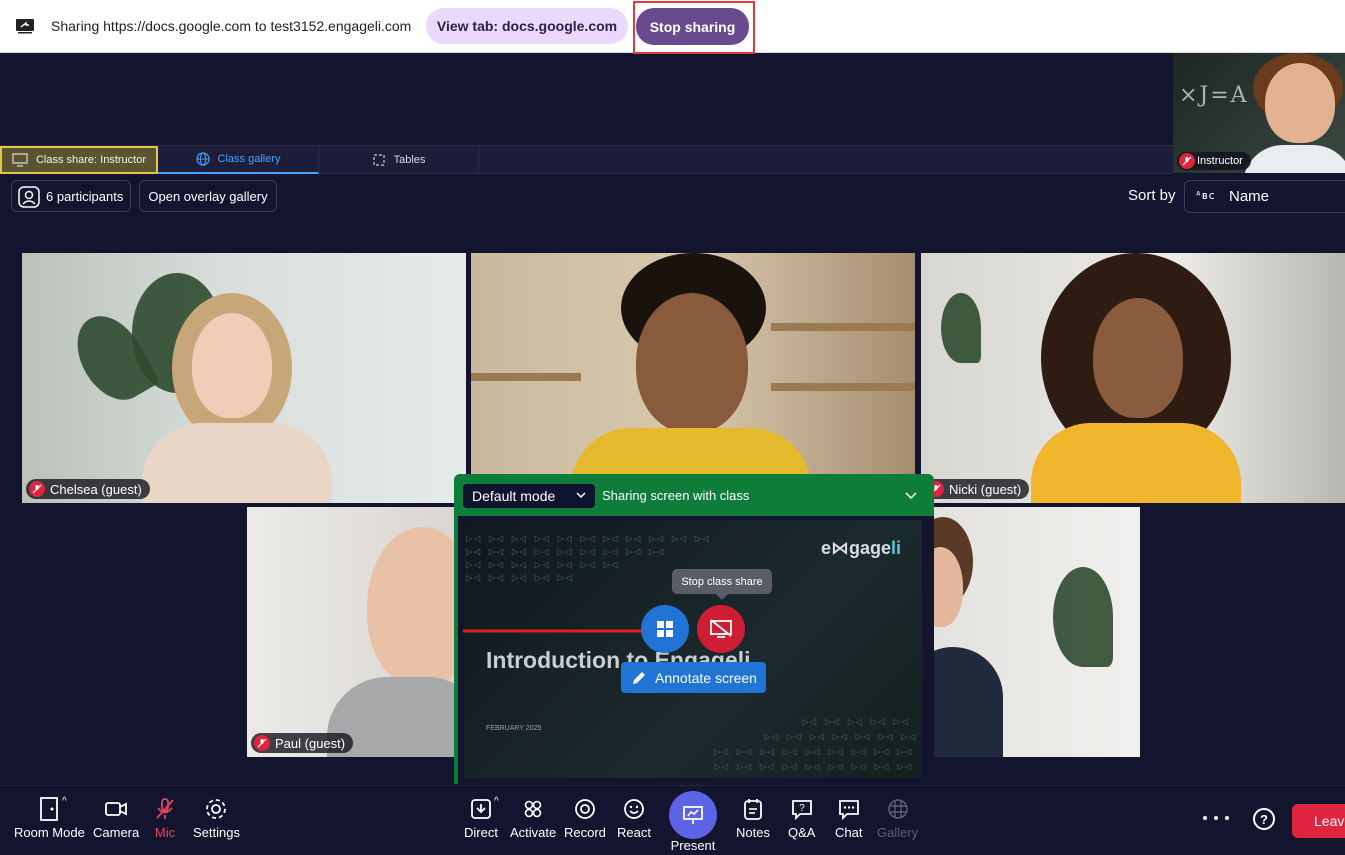  I want to click on present-button, so click(693, 815).